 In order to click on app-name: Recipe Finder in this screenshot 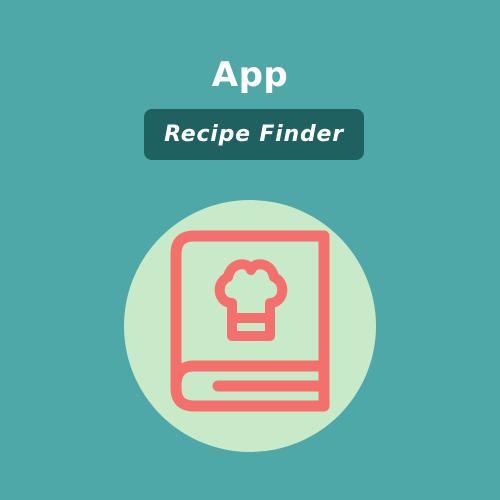, I will do `click(254, 134)`.